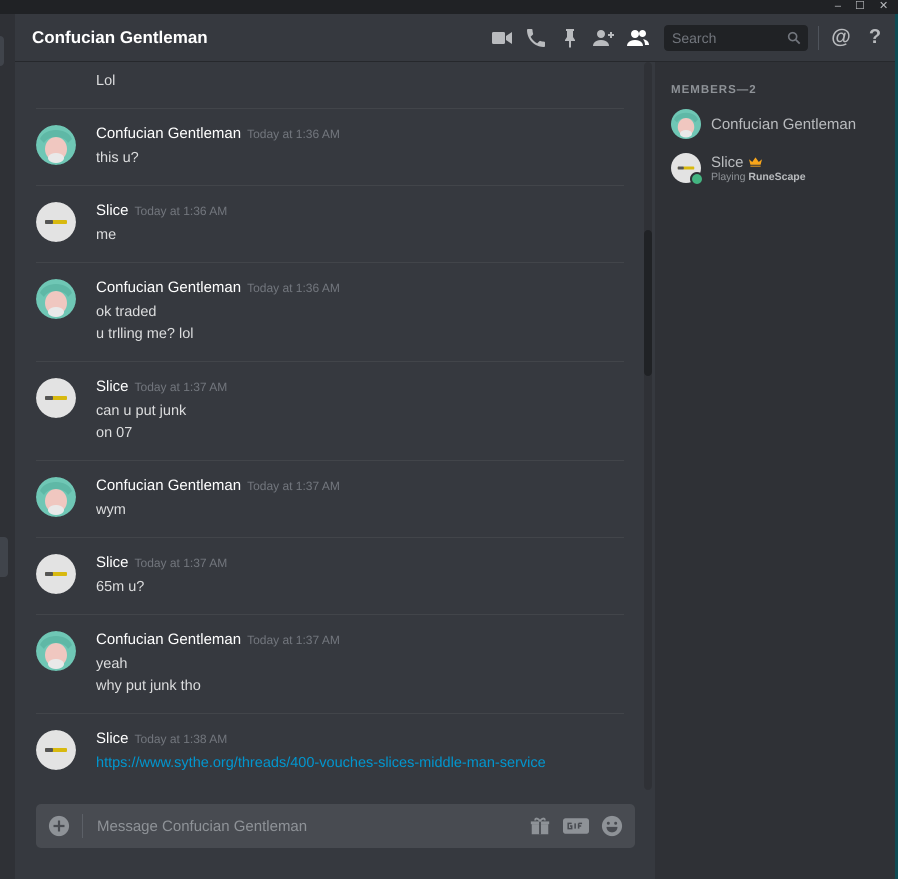 This screenshot has height=879, width=898. I want to click on search-field: Search, so click(736, 37).